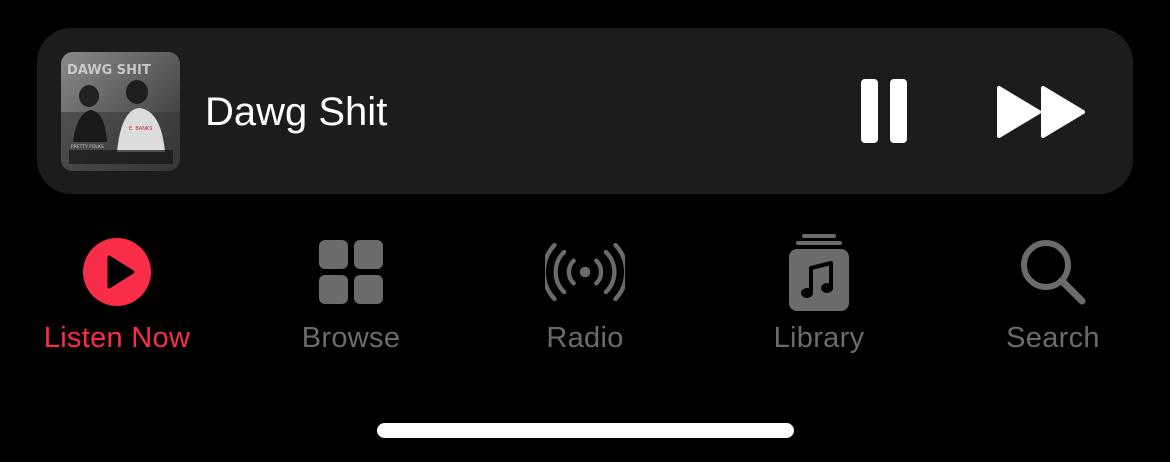  I want to click on artwork-artist-text: E. BANKS, so click(140, 129).